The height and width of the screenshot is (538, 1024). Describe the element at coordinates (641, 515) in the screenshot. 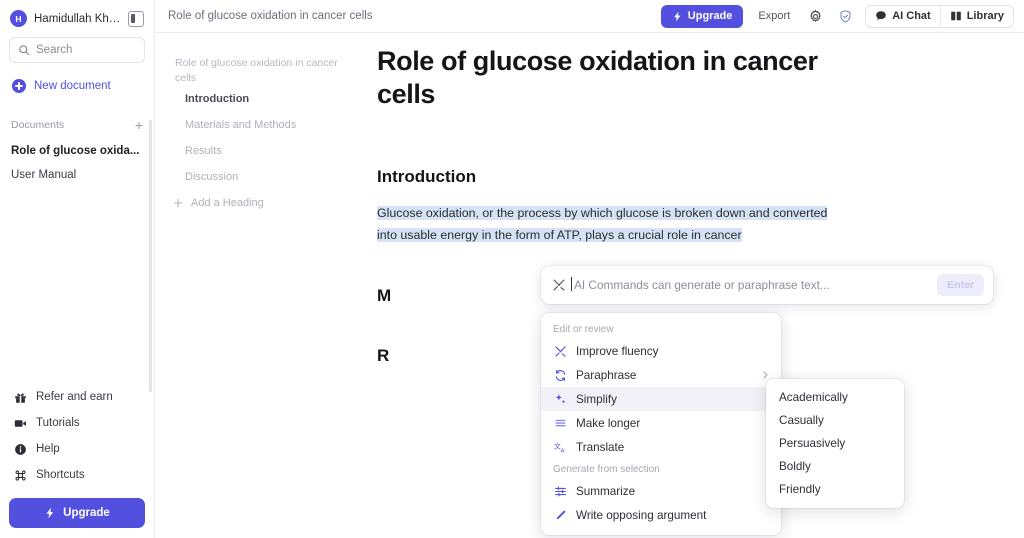

I see `menu-item-label: Write opposing argument` at that location.